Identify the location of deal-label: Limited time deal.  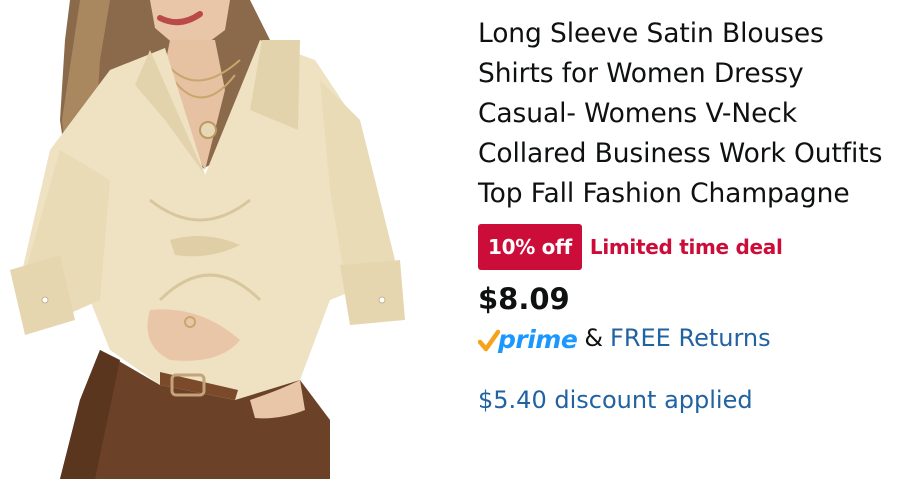
(686, 247).